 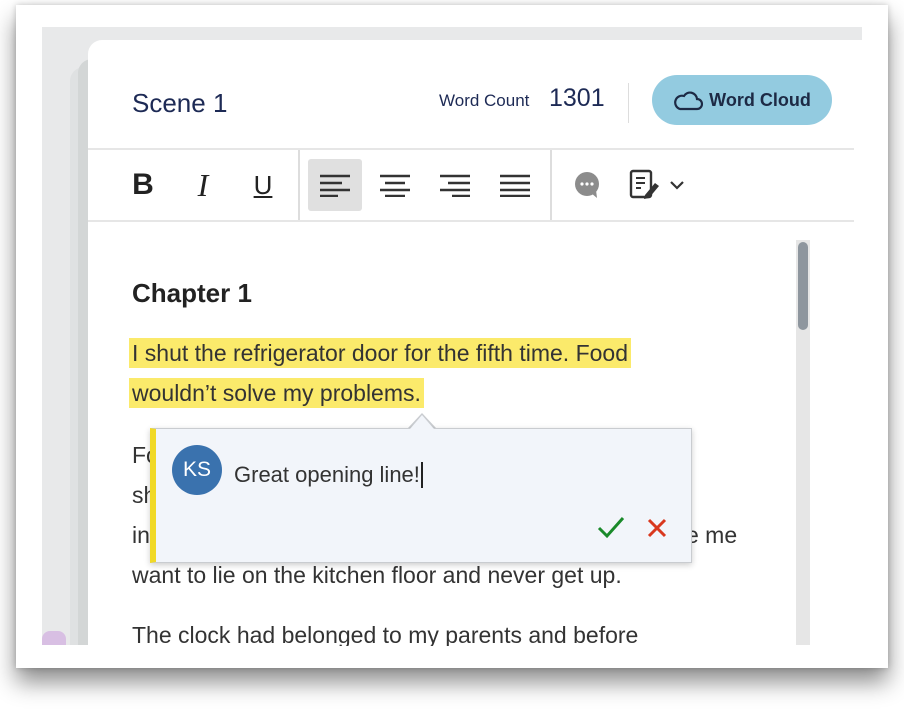 I want to click on cancel-x-icon, so click(x=657, y=528).